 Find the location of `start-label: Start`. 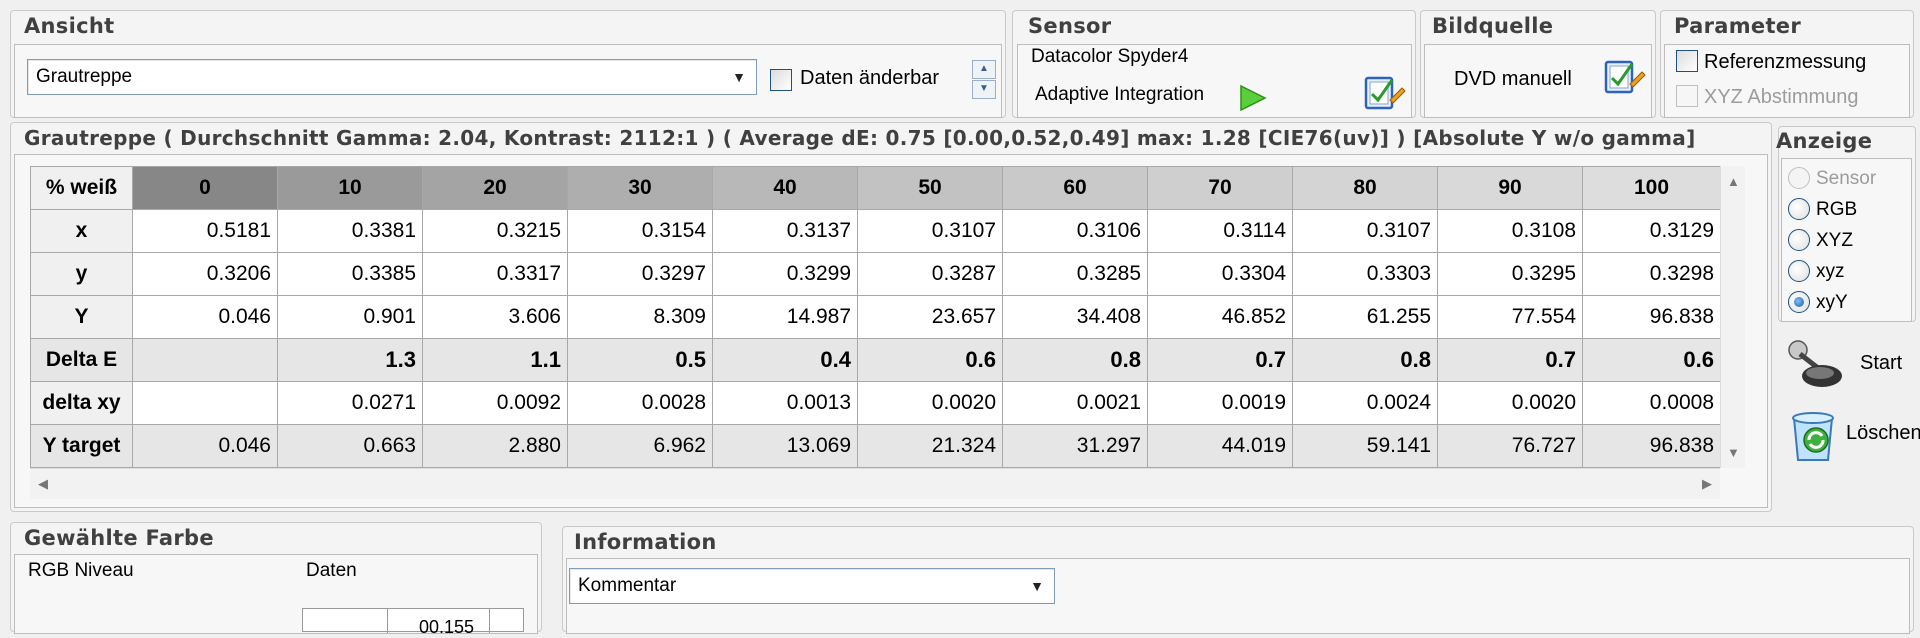

start-label: Start is located at coordinates (1881, 363).